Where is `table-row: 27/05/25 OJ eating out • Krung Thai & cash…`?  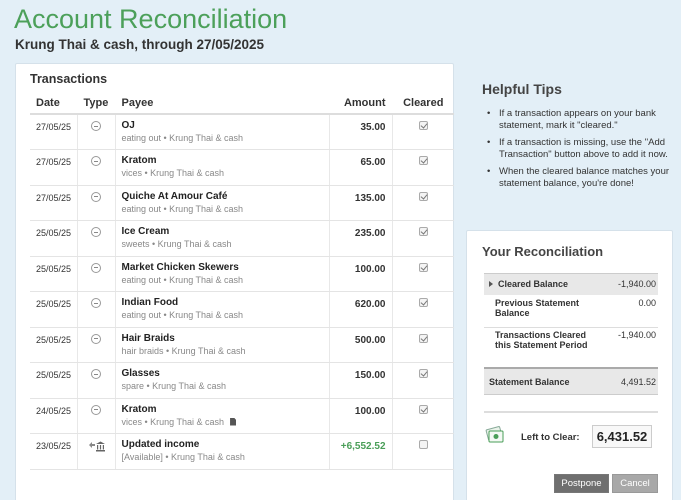
table-row: 27/05/25 OJ eating out • Krung Thai & cash… is located at coordinates (242, 132).